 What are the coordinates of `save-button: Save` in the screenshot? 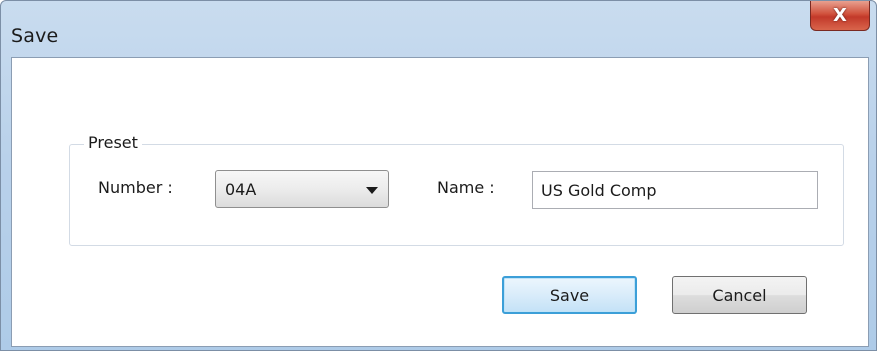 It's located at (569, 295).